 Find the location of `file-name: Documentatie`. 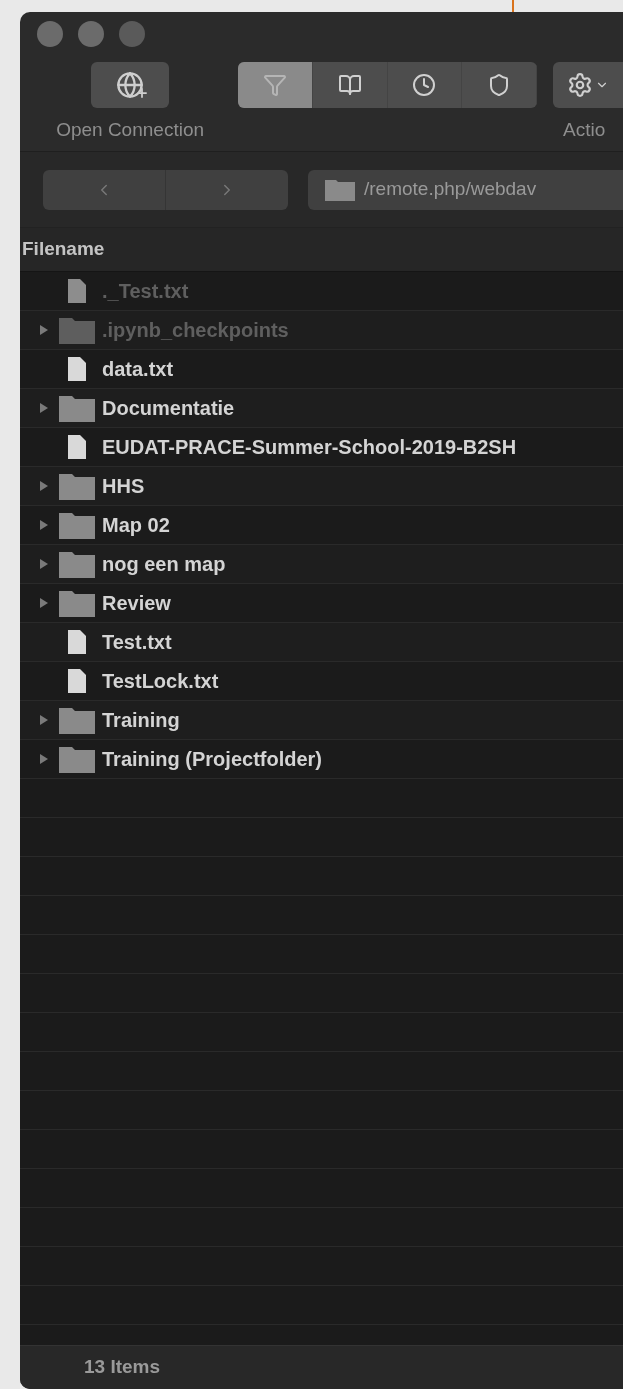

file-name: Documentatie is located at coordinates (168, 408).